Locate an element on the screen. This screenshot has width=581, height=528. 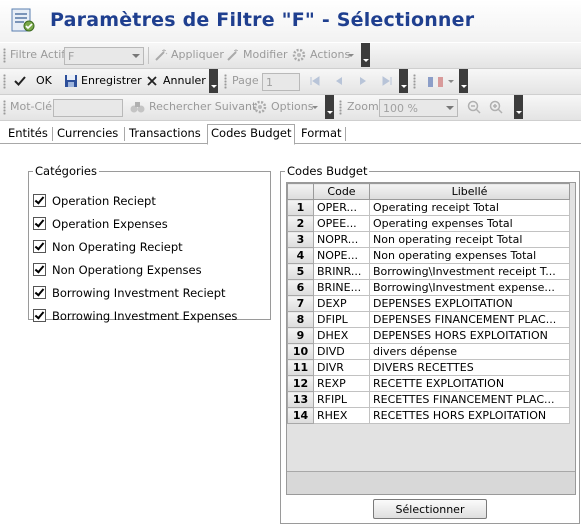
table-row: 11 DIVR DIVERS RECETTES is located at coordinates (428, 367).